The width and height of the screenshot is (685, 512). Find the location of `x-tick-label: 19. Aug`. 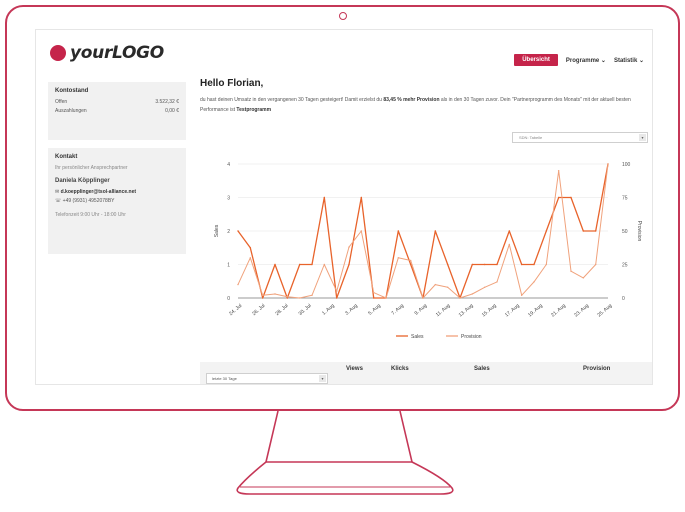

x-tick-label: 19. Aug is located at coordinates (535, 311).